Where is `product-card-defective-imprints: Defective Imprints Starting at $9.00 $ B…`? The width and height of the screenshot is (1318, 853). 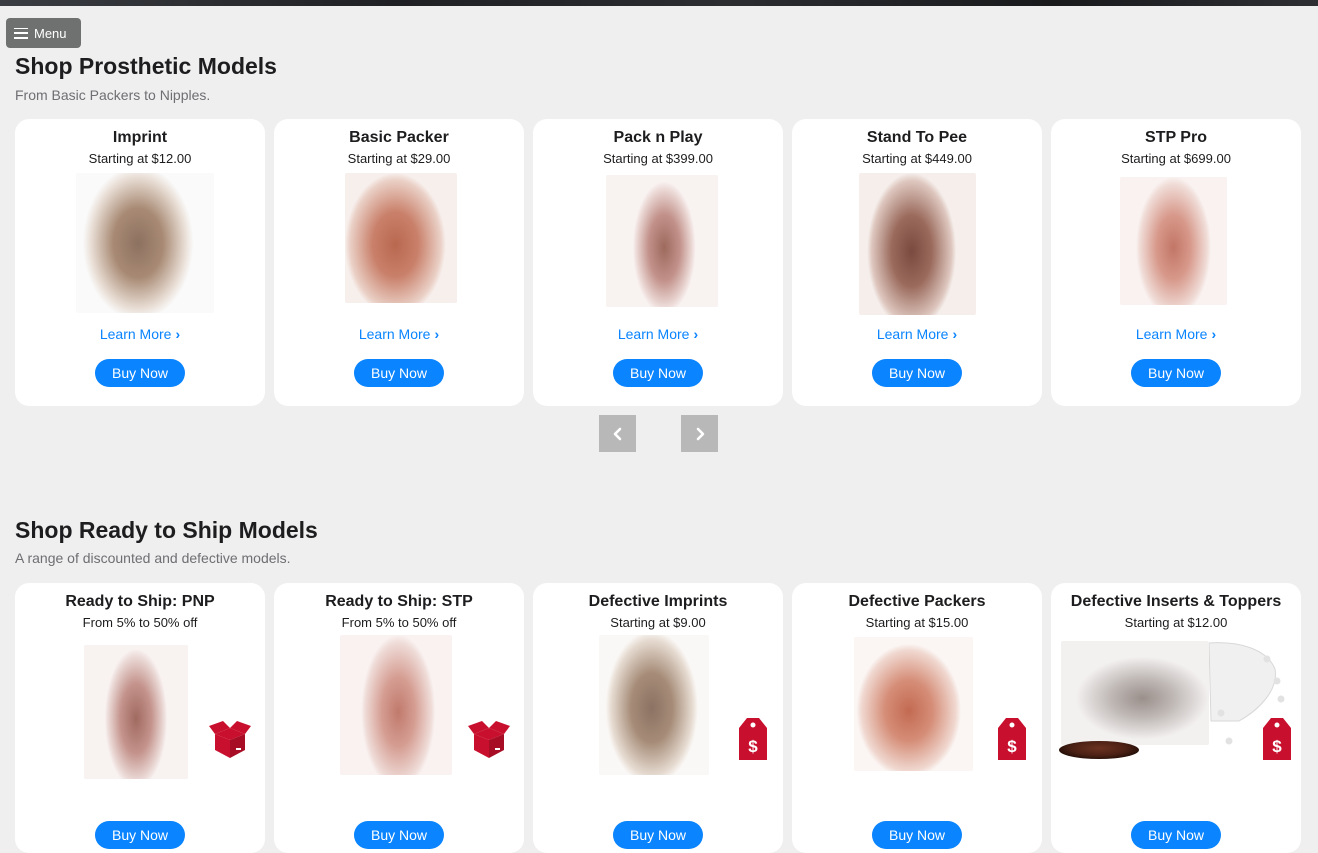
product-card-defective-imprints: Defective Imprints Starting at $9.00 $ B… is located at coordinates (658, 718).